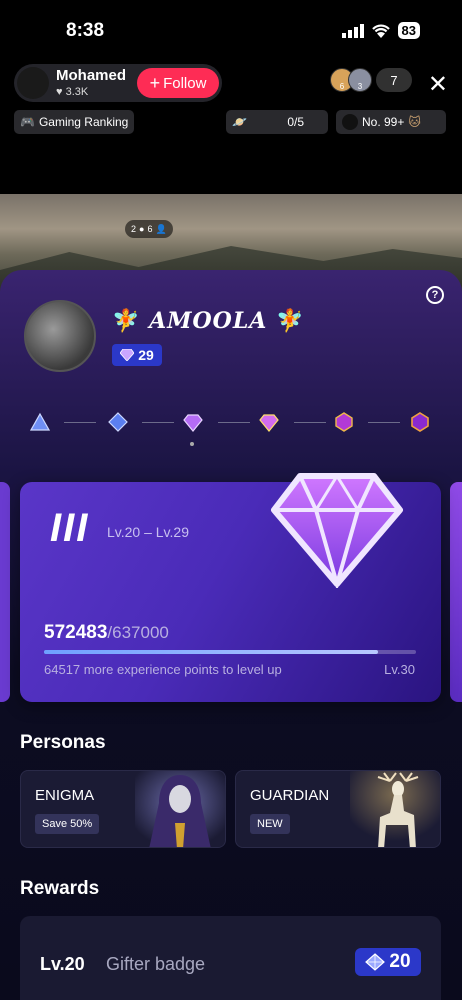 This screenshot has height=1000, width=462. I want to click on follow-button: + Follow, so click(178, 83).